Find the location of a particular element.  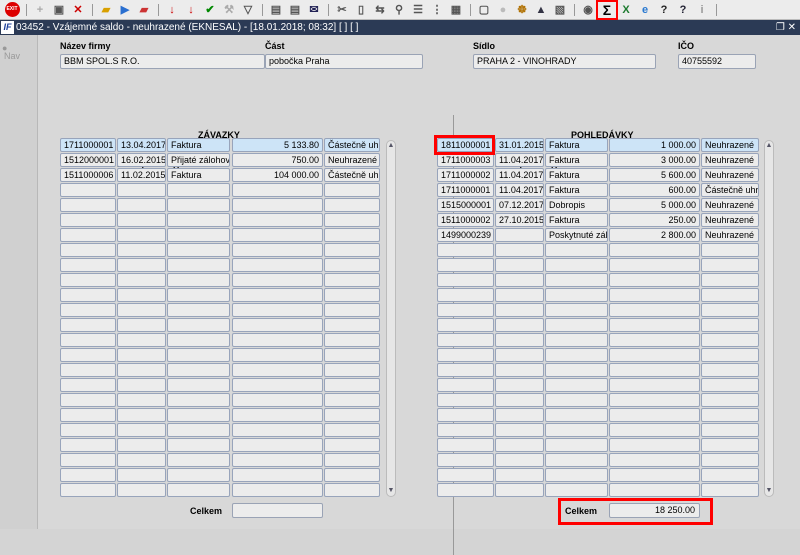

receivables-cell: 1499000239 is located at coordinates (465, 235).